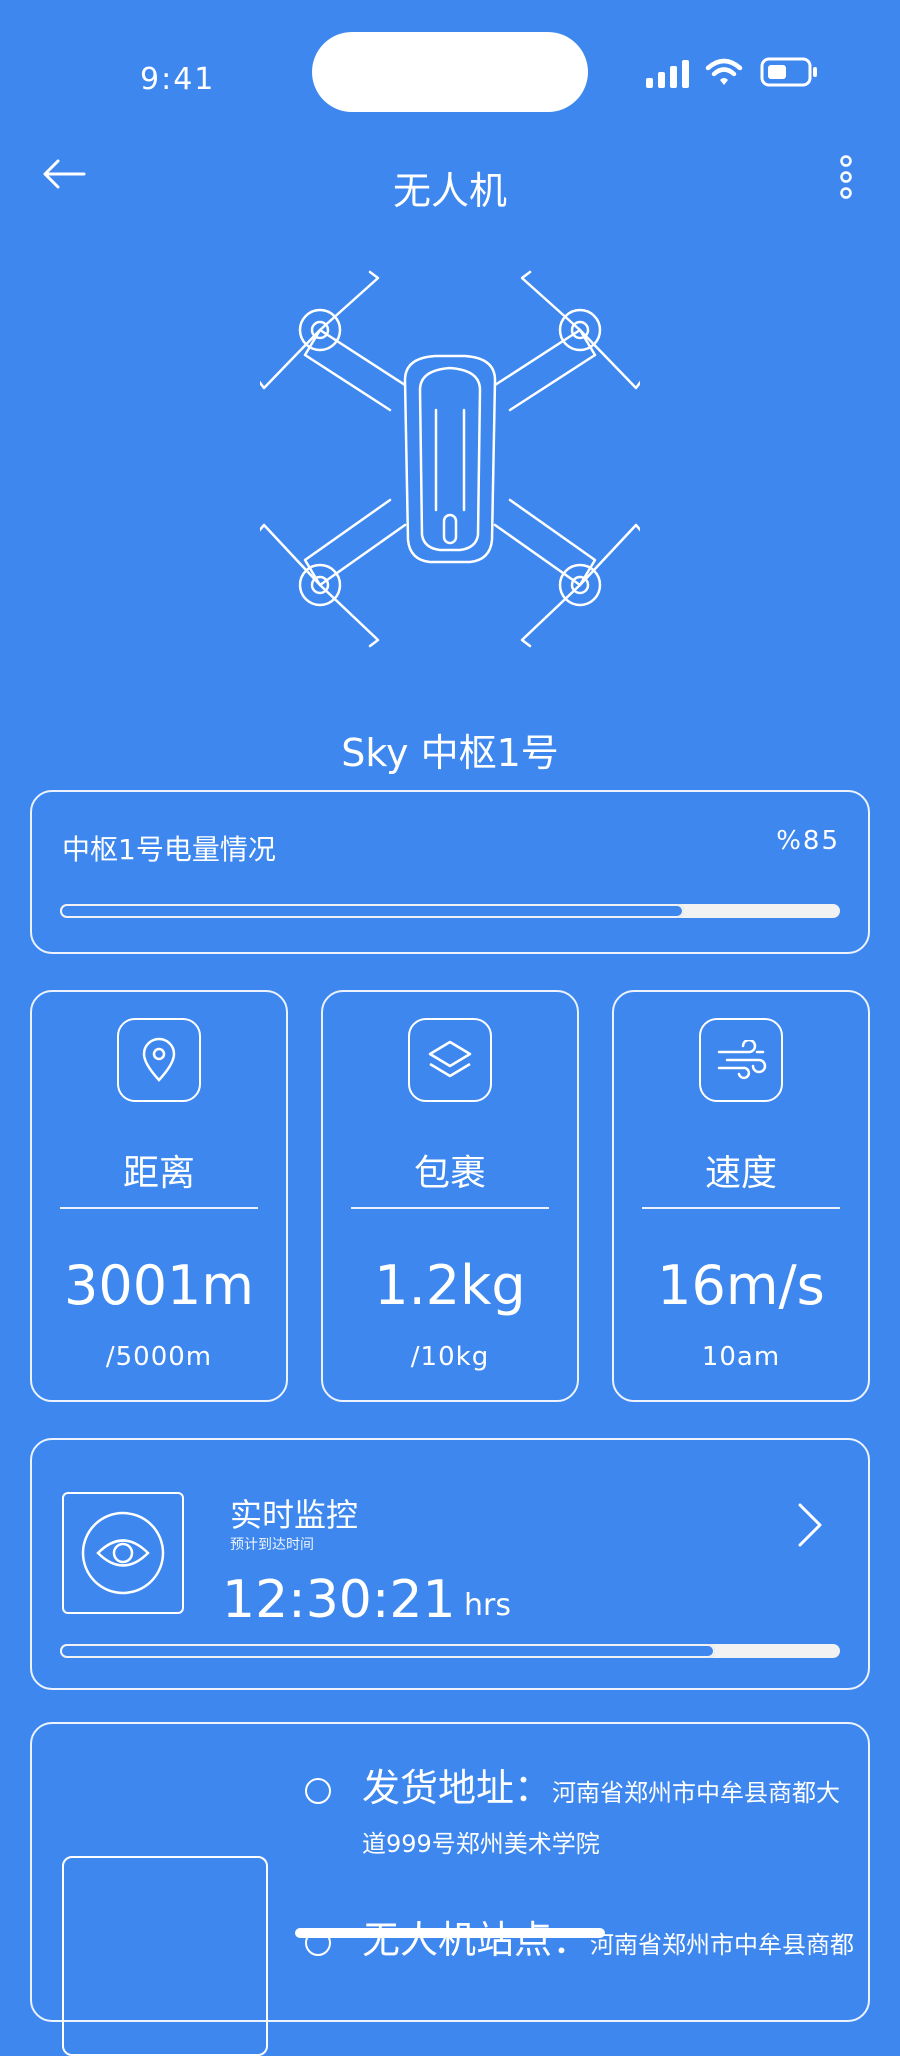 The height and width of the screenshot is (2056, 900). I want to click on eta-progress-fill, so click(388, 1651).